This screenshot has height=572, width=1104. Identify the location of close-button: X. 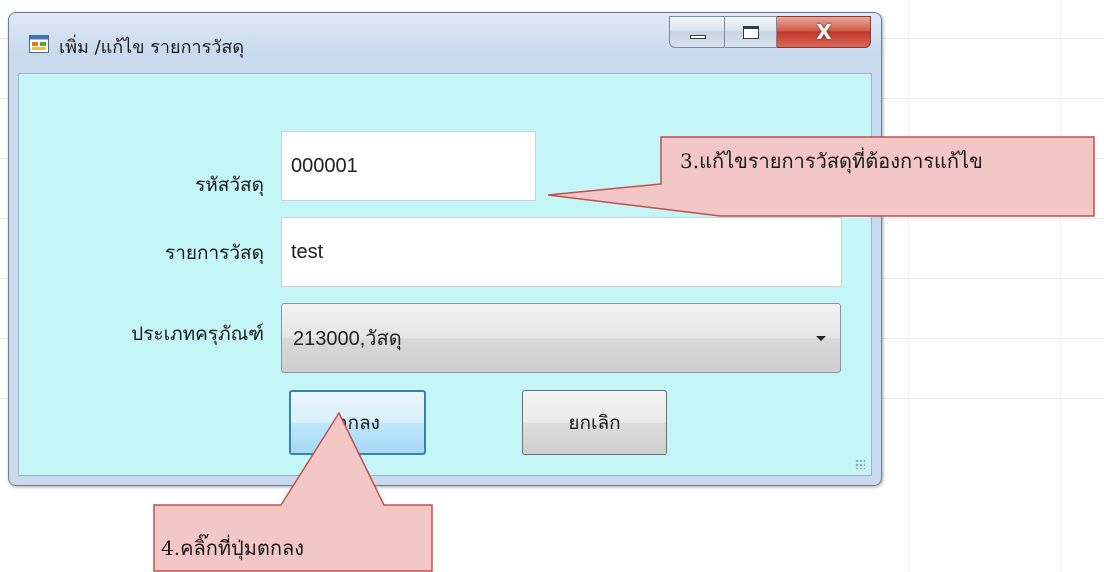
(824, 32).